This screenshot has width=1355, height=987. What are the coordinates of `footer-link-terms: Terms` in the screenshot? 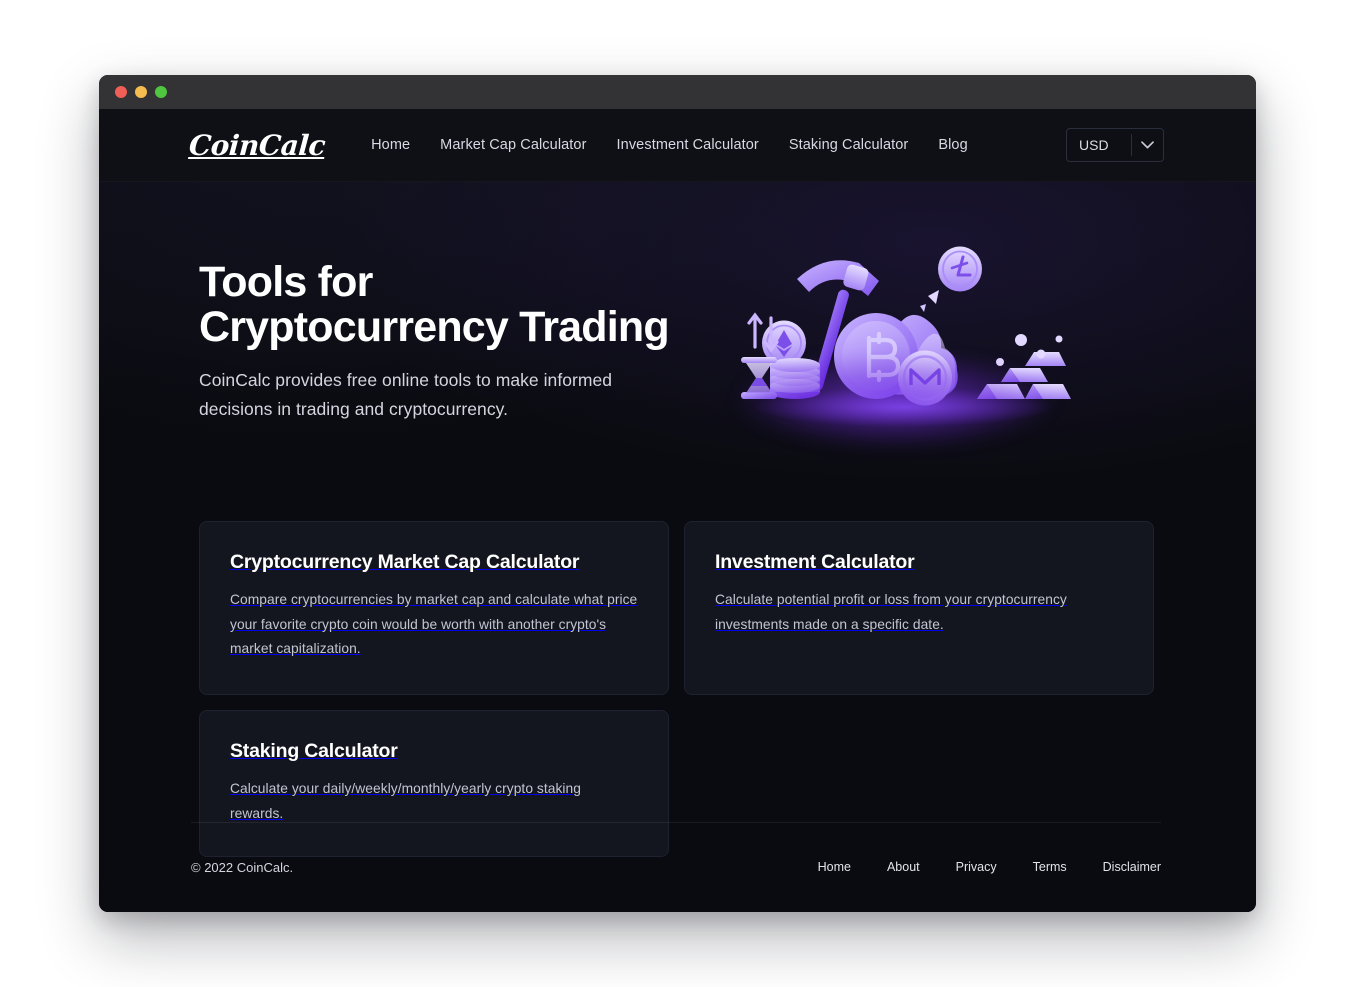 It's located at (1050, 867).